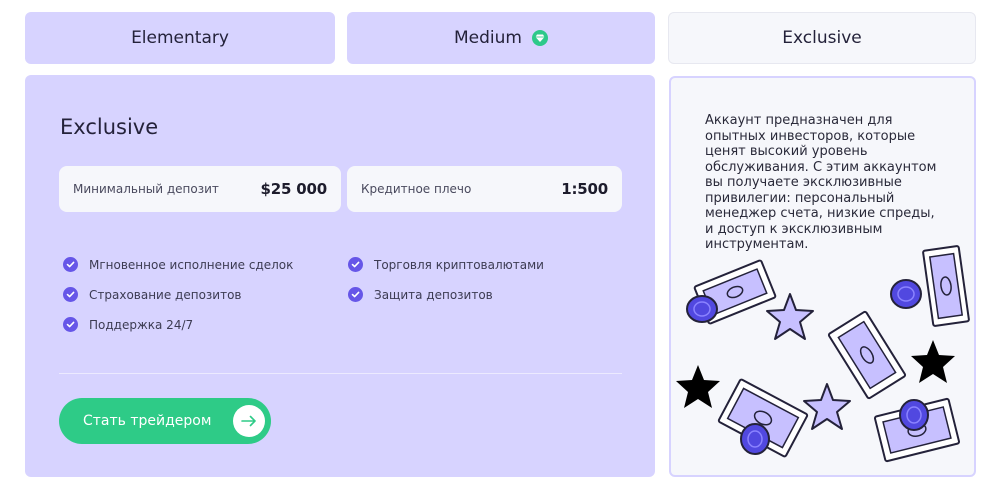 This screenshot has height=488, width=998. Describe the element at coordinates (584, 189) in the screenshot. I see `leverage-value: 1:500` at that location.